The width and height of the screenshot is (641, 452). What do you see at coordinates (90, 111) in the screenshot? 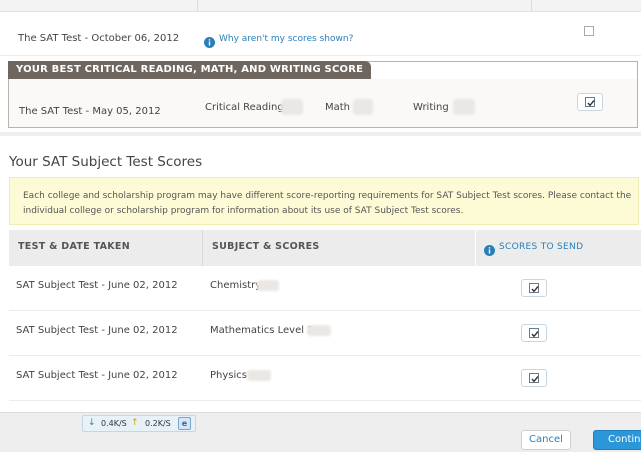
I see `test-name: The SAT Test - May 05, 2012` at bounding box center [90, 111].